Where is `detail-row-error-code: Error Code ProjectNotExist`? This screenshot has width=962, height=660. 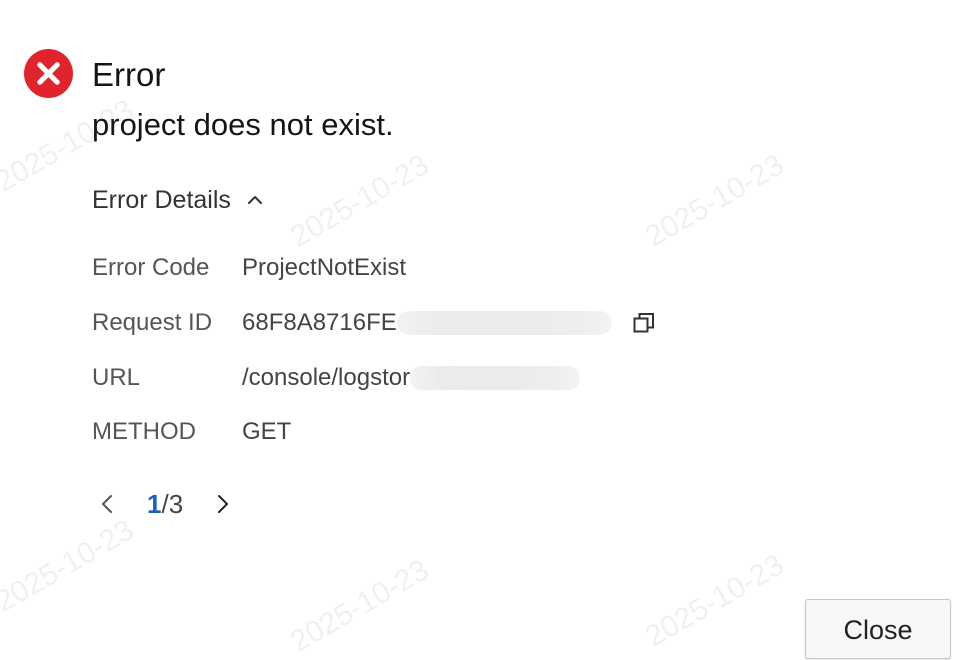 detail-row-error-code: Error Code ProjectNotExist is located at coordinates (249, 268).